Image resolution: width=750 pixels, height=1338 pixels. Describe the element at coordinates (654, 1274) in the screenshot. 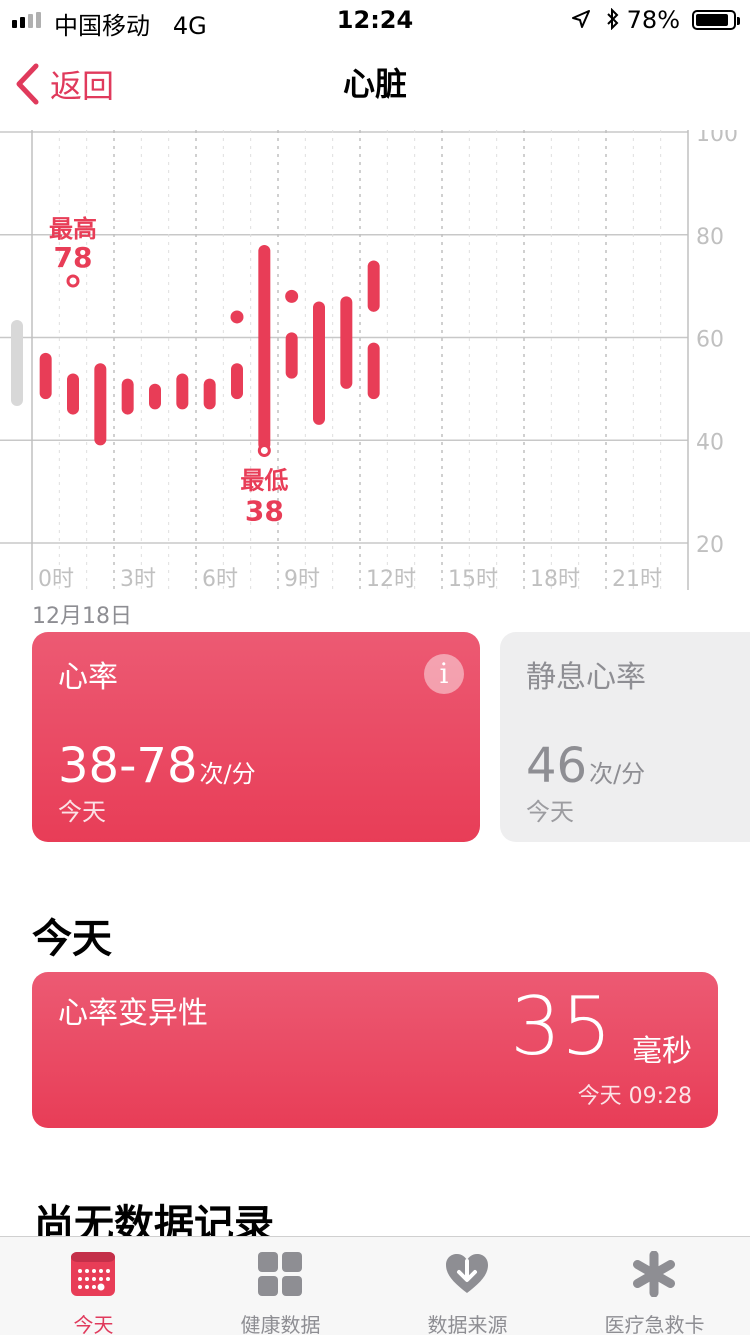

I see `asterisk-icon` at that location.